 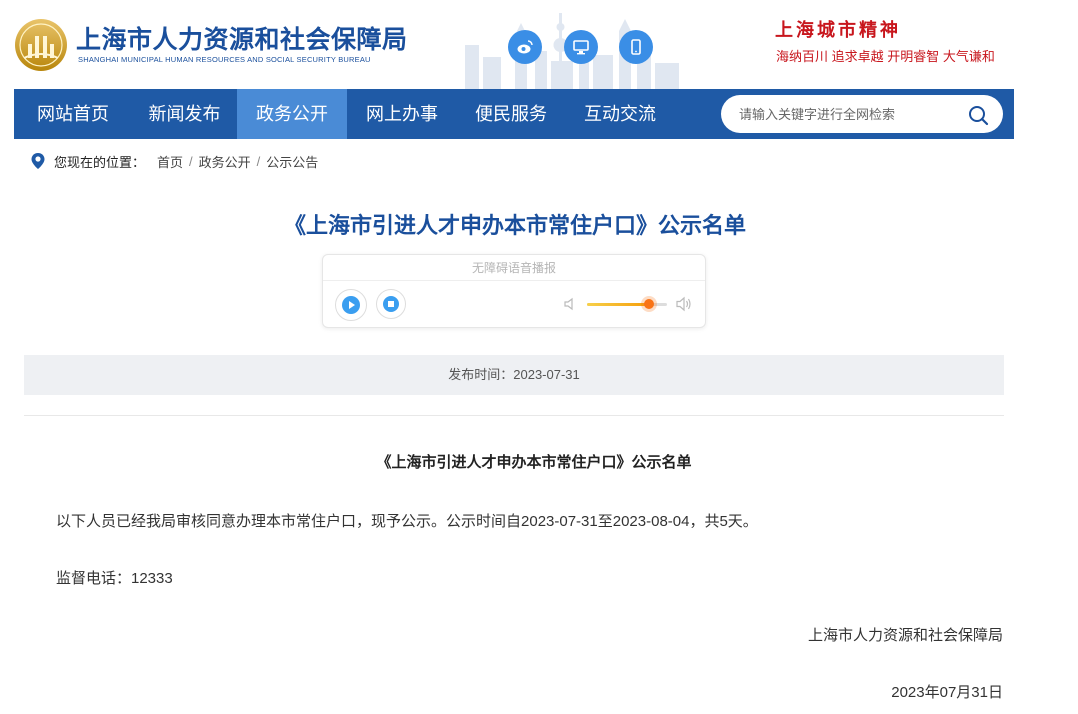 I want to click on stop-button, so click(x=391, y=304).